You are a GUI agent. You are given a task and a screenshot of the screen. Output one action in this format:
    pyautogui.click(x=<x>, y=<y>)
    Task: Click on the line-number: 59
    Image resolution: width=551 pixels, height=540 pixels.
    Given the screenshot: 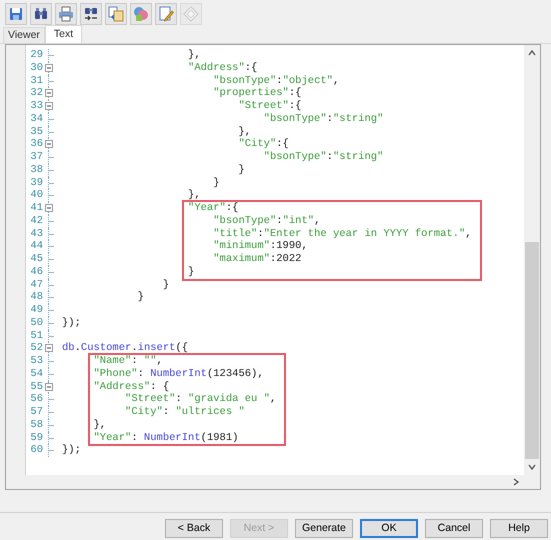 What is the action you would take?
    pyautogui.click(x=36, y=438)
    